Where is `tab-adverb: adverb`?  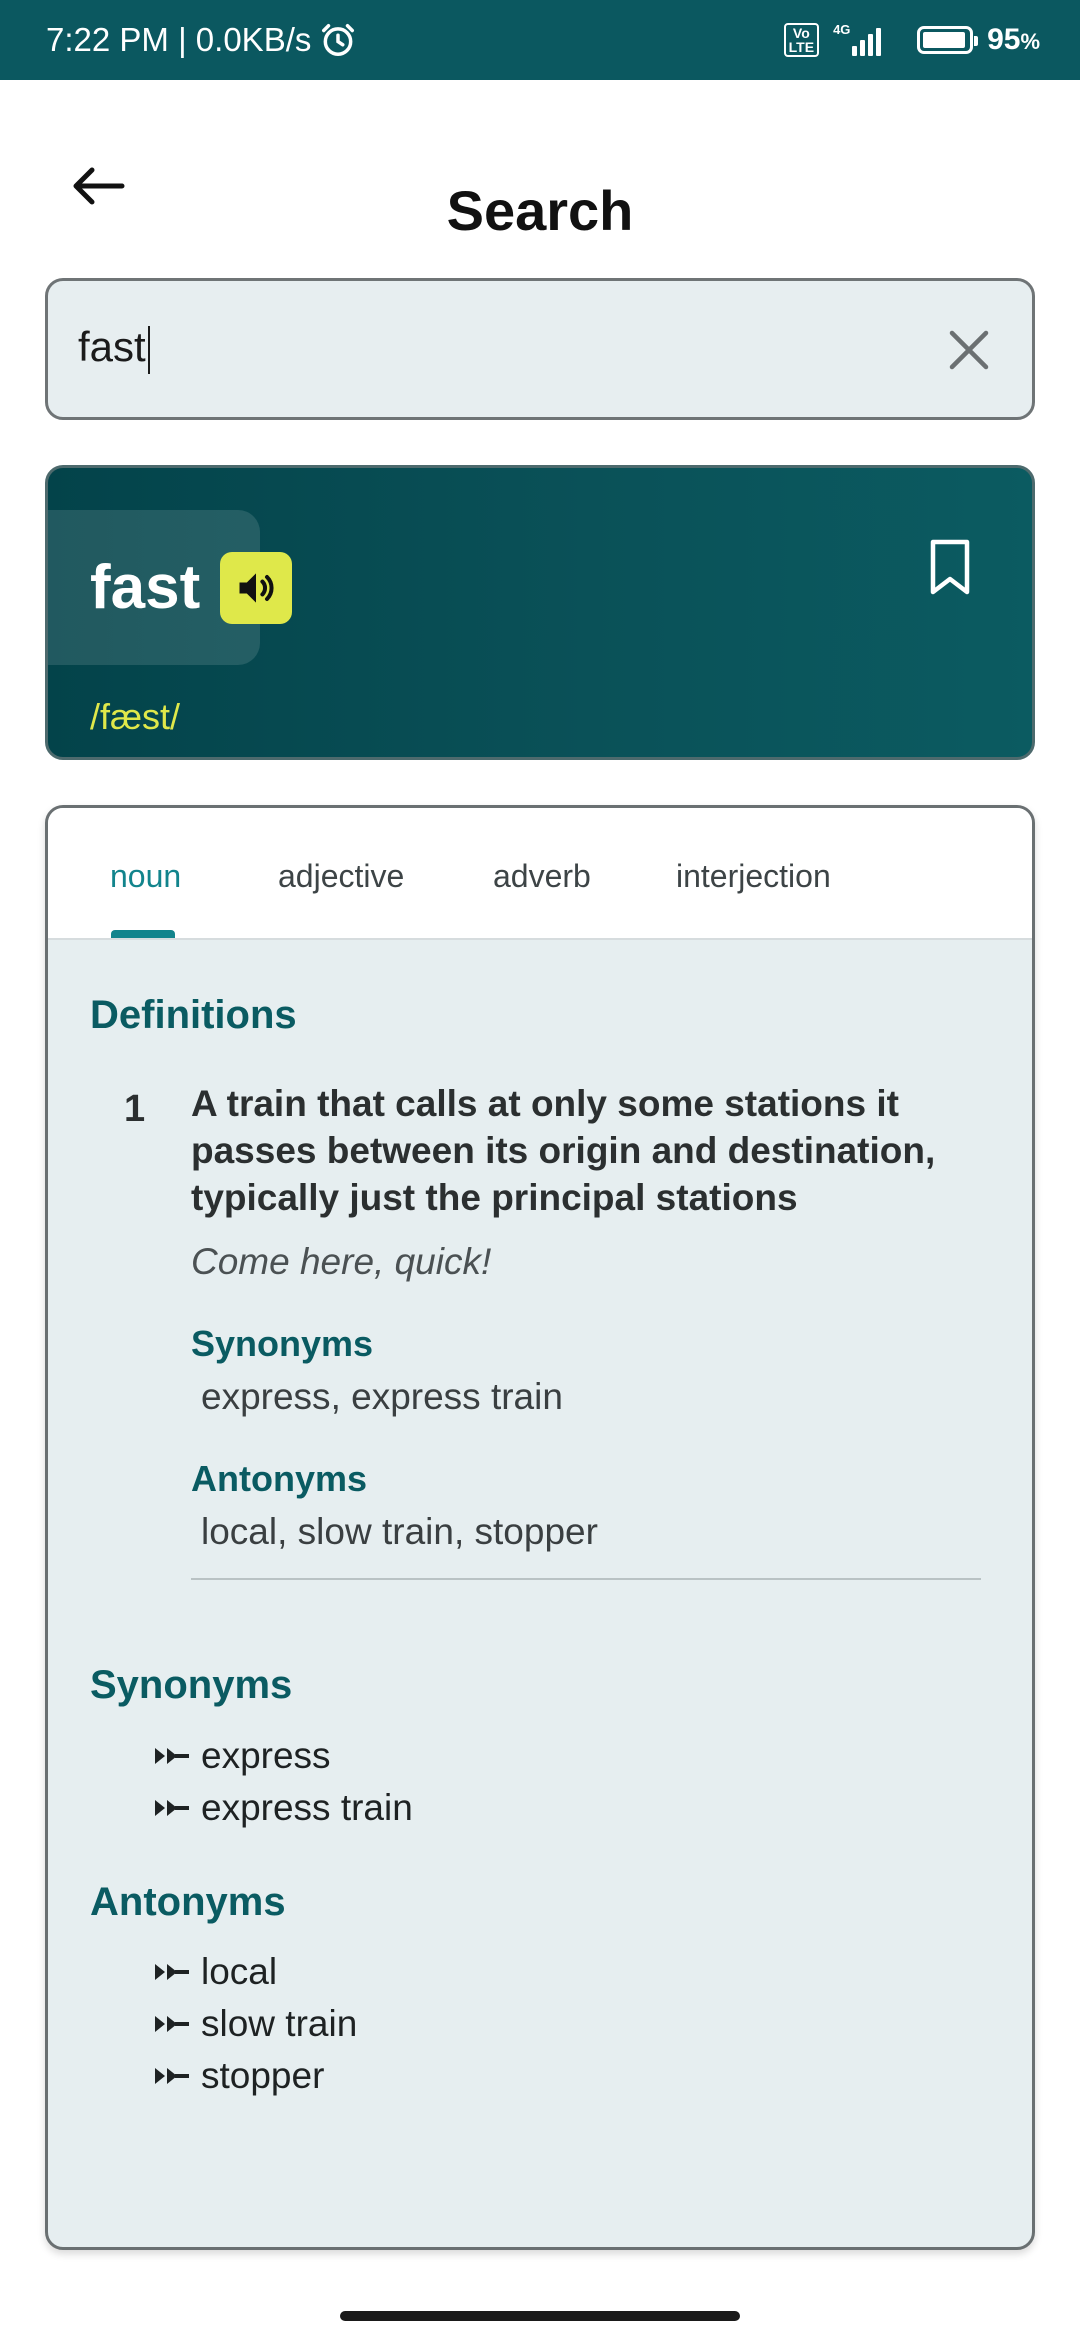 tab-adverb: adverb is located at coordinates (542, 876).